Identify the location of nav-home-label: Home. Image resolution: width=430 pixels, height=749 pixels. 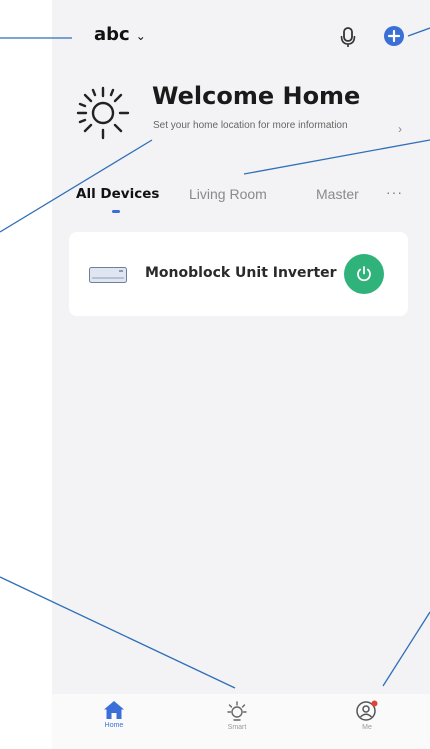
(114, 725).